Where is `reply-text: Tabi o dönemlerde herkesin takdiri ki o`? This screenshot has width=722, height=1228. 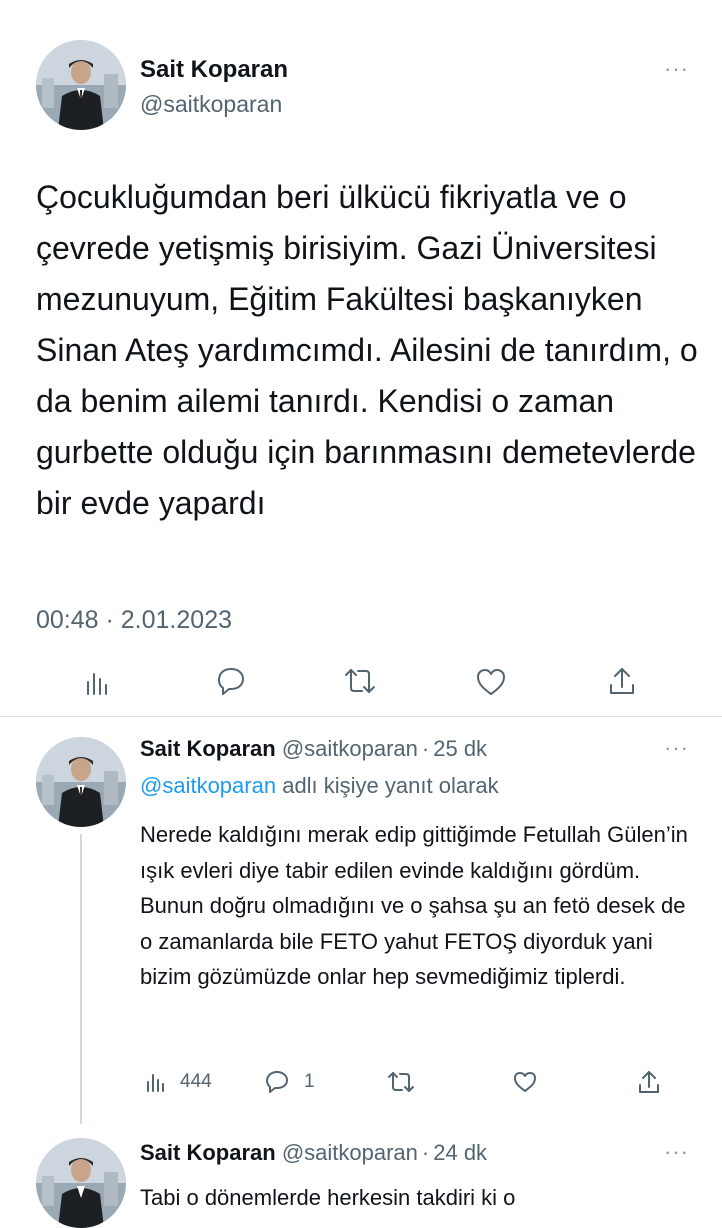
reply-text: Tabi o dönemlerde herkesin takdiri ki o is located at coordinates (328, 1197).